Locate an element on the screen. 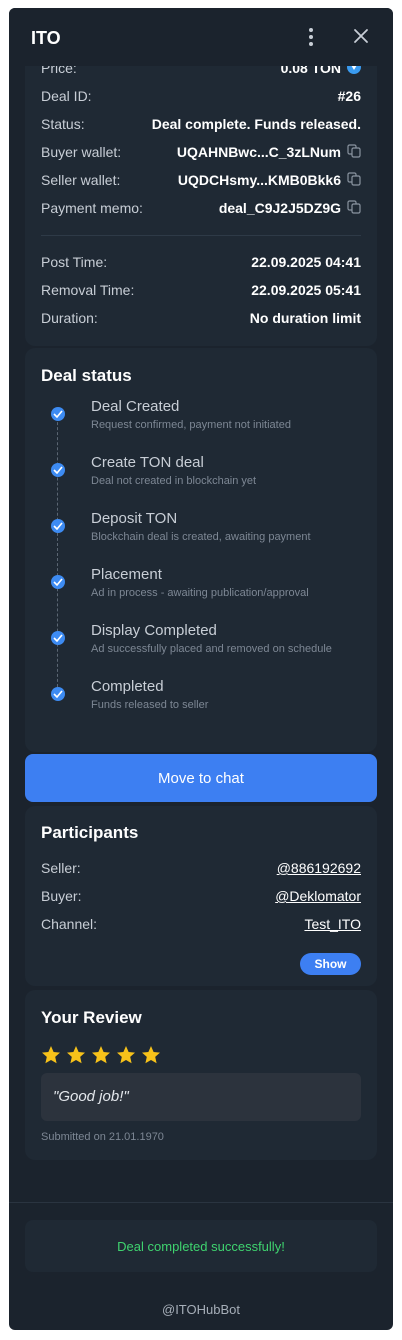 The image size is (402, 1340). review-title: Your Review is located at coordinates (91, 1017).